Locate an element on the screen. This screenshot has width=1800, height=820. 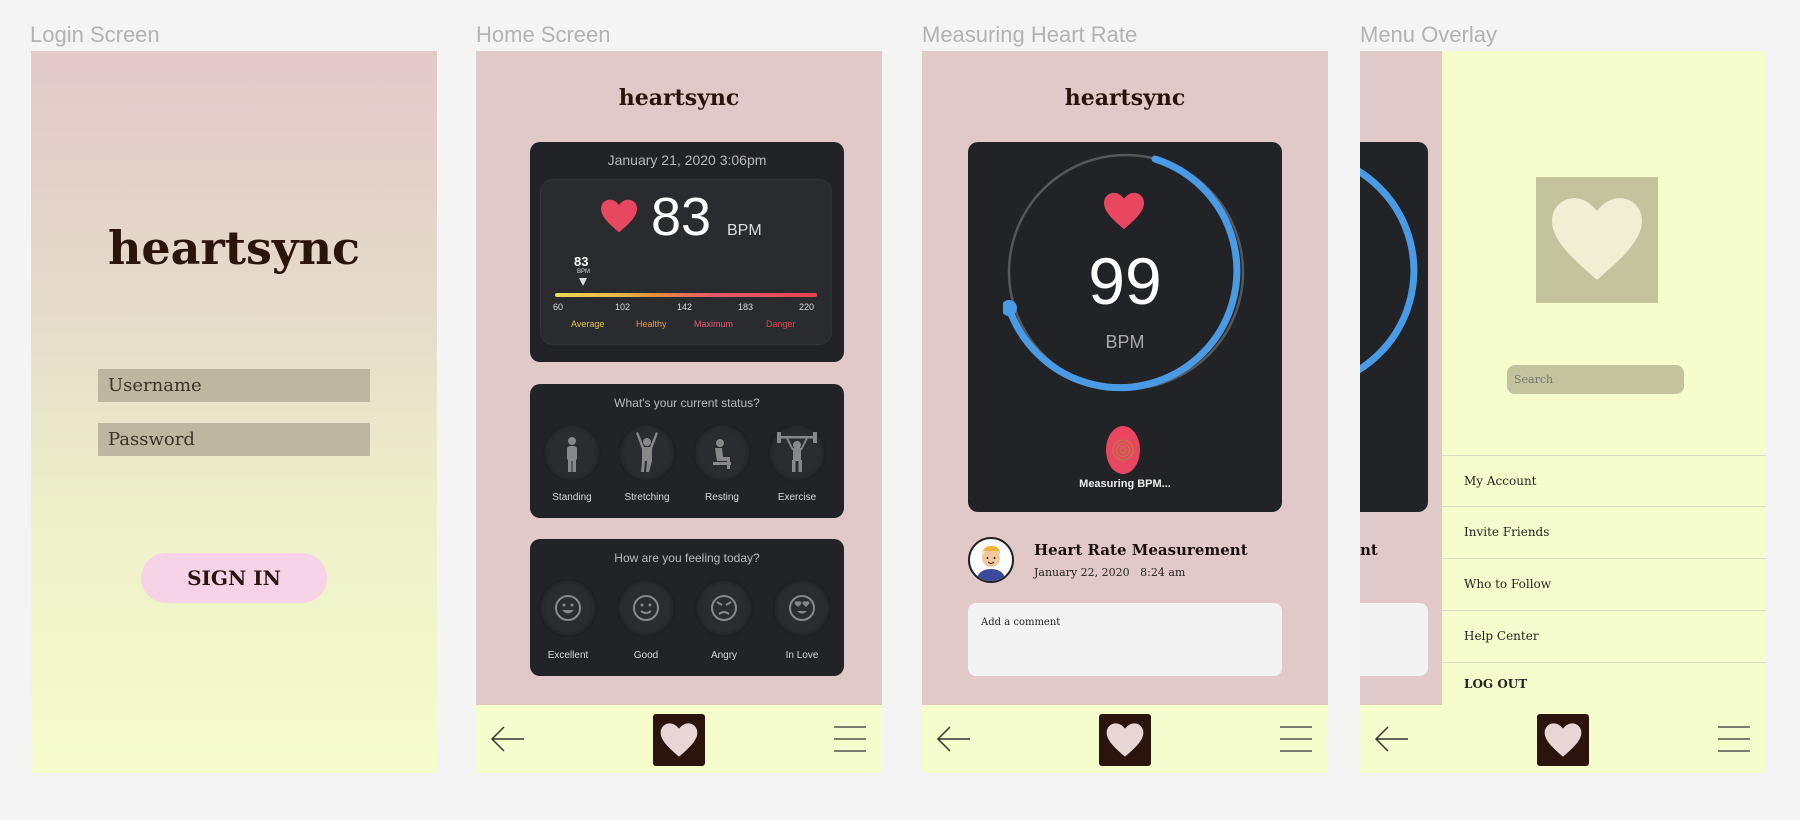
frame-label-home: Home Screen is located at coordinates (543, 34).